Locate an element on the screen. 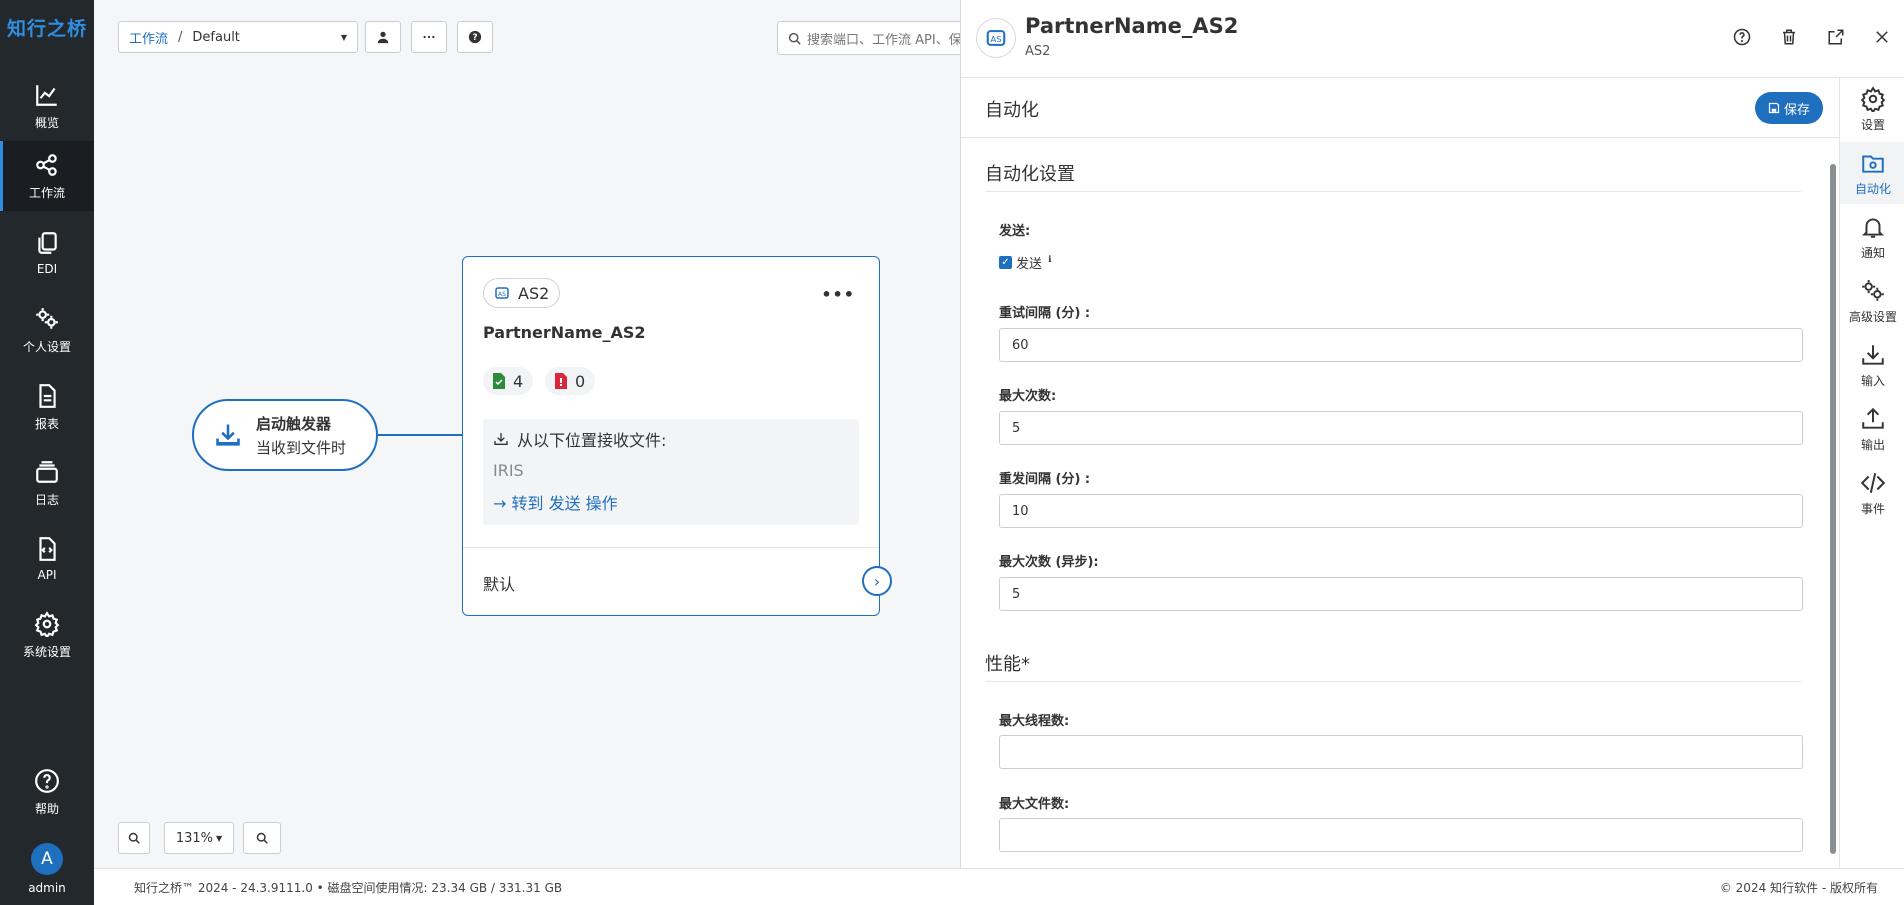 The height and width of the screenshot is (905, 1904). max-files-label: 最大文件数: is located at coordinates (1034, 804).